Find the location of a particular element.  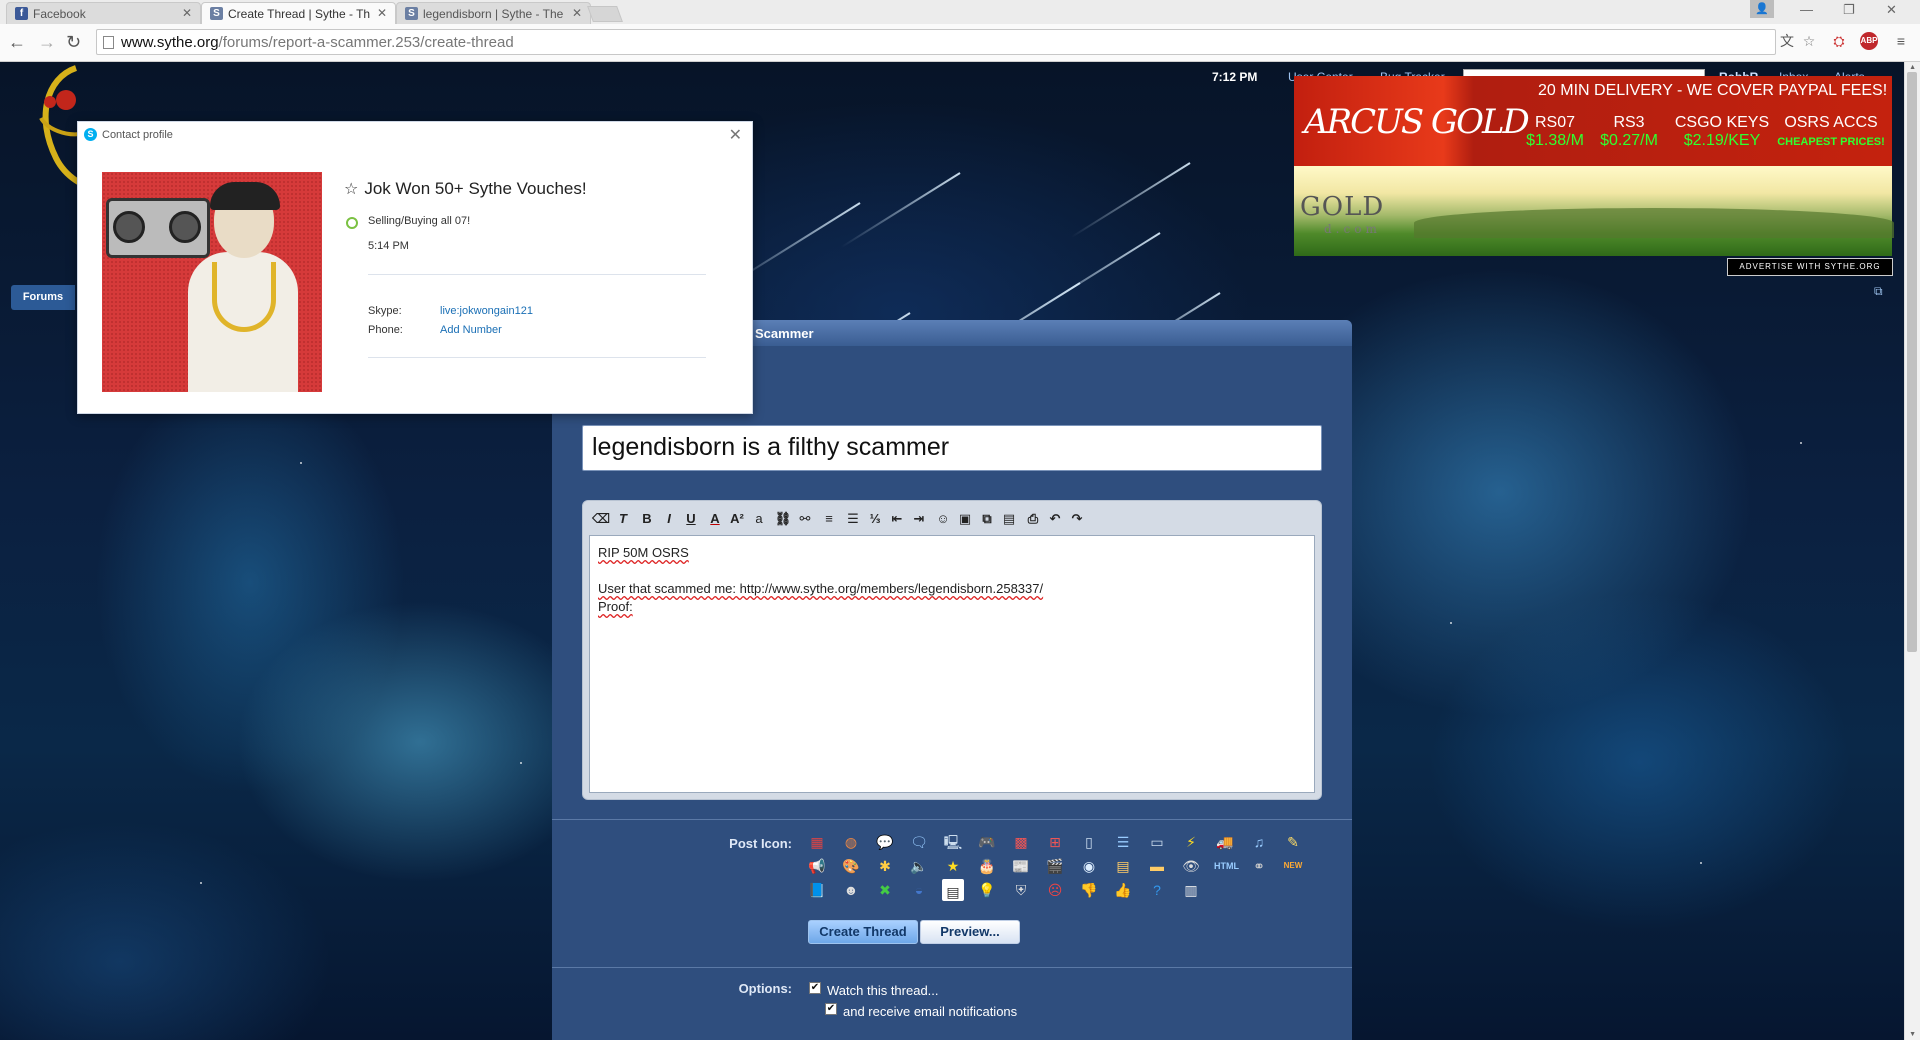

indent-icon: ⇥ is located at coordinates (919, 519).